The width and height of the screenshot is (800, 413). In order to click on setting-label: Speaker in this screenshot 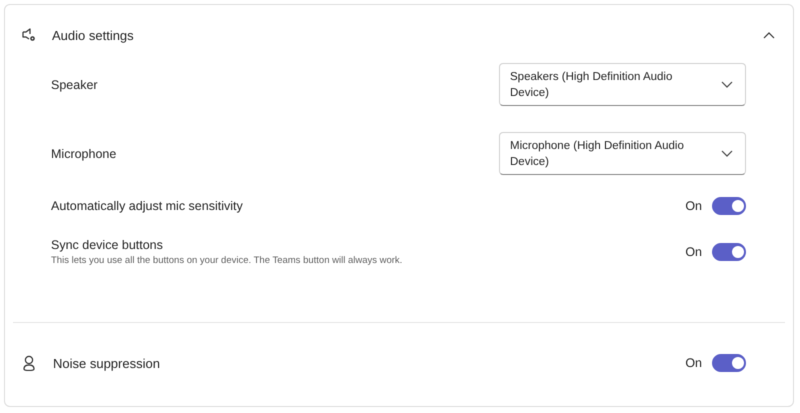, I will do `click(74, 85)`.